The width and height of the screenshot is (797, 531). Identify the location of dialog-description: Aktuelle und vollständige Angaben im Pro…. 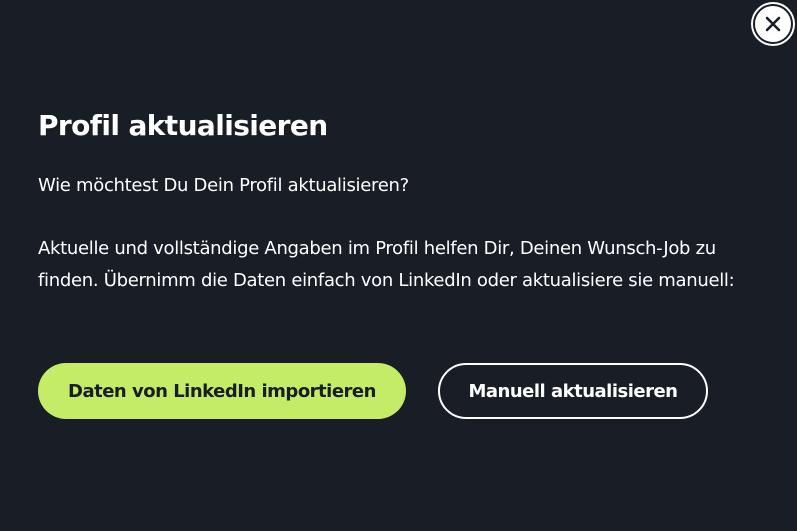
(386, 264).